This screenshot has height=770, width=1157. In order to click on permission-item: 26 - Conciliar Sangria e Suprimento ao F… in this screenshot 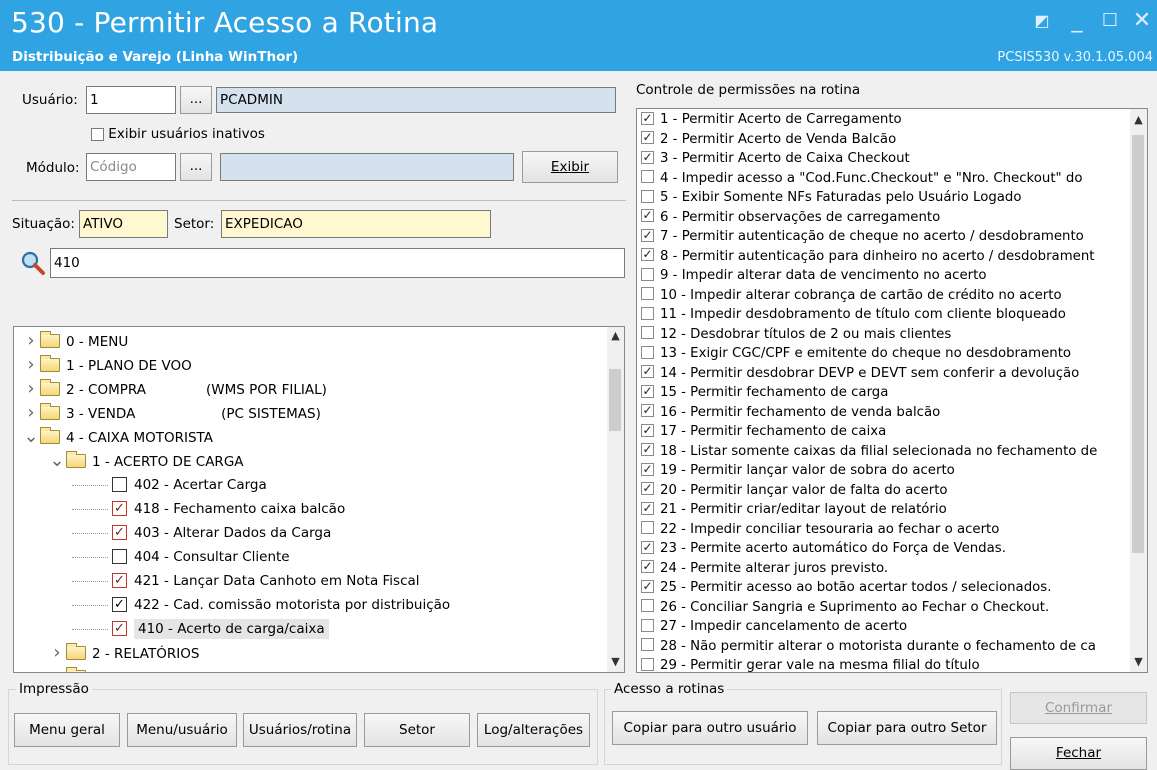, I will do `click(845, 608)`.